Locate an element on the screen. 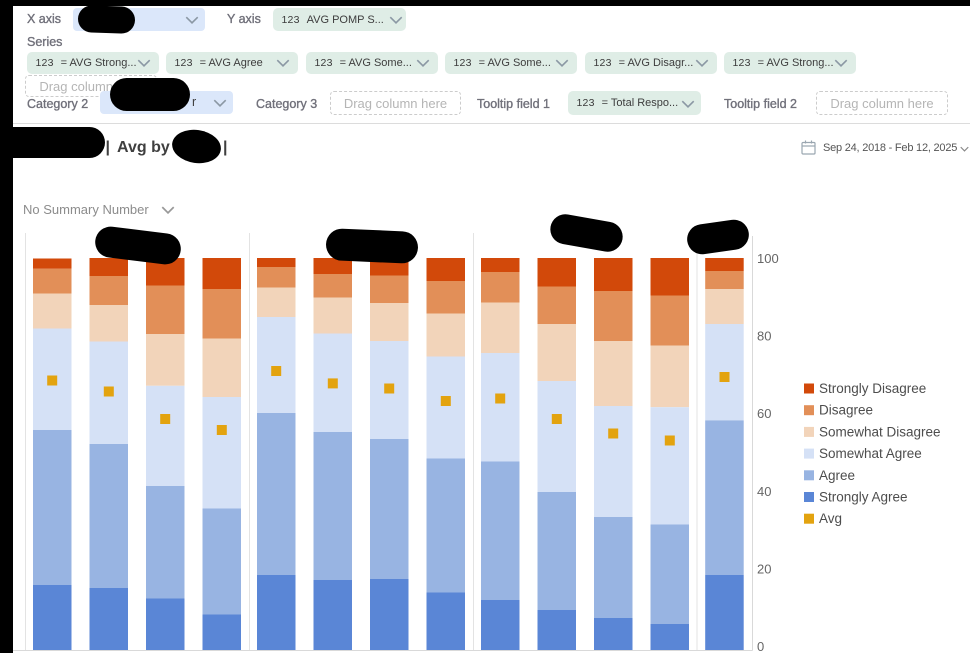 The height and width of the screenshot is (653, 970). svg-text: Strongly Disagree is located at coordinates (872, 388).